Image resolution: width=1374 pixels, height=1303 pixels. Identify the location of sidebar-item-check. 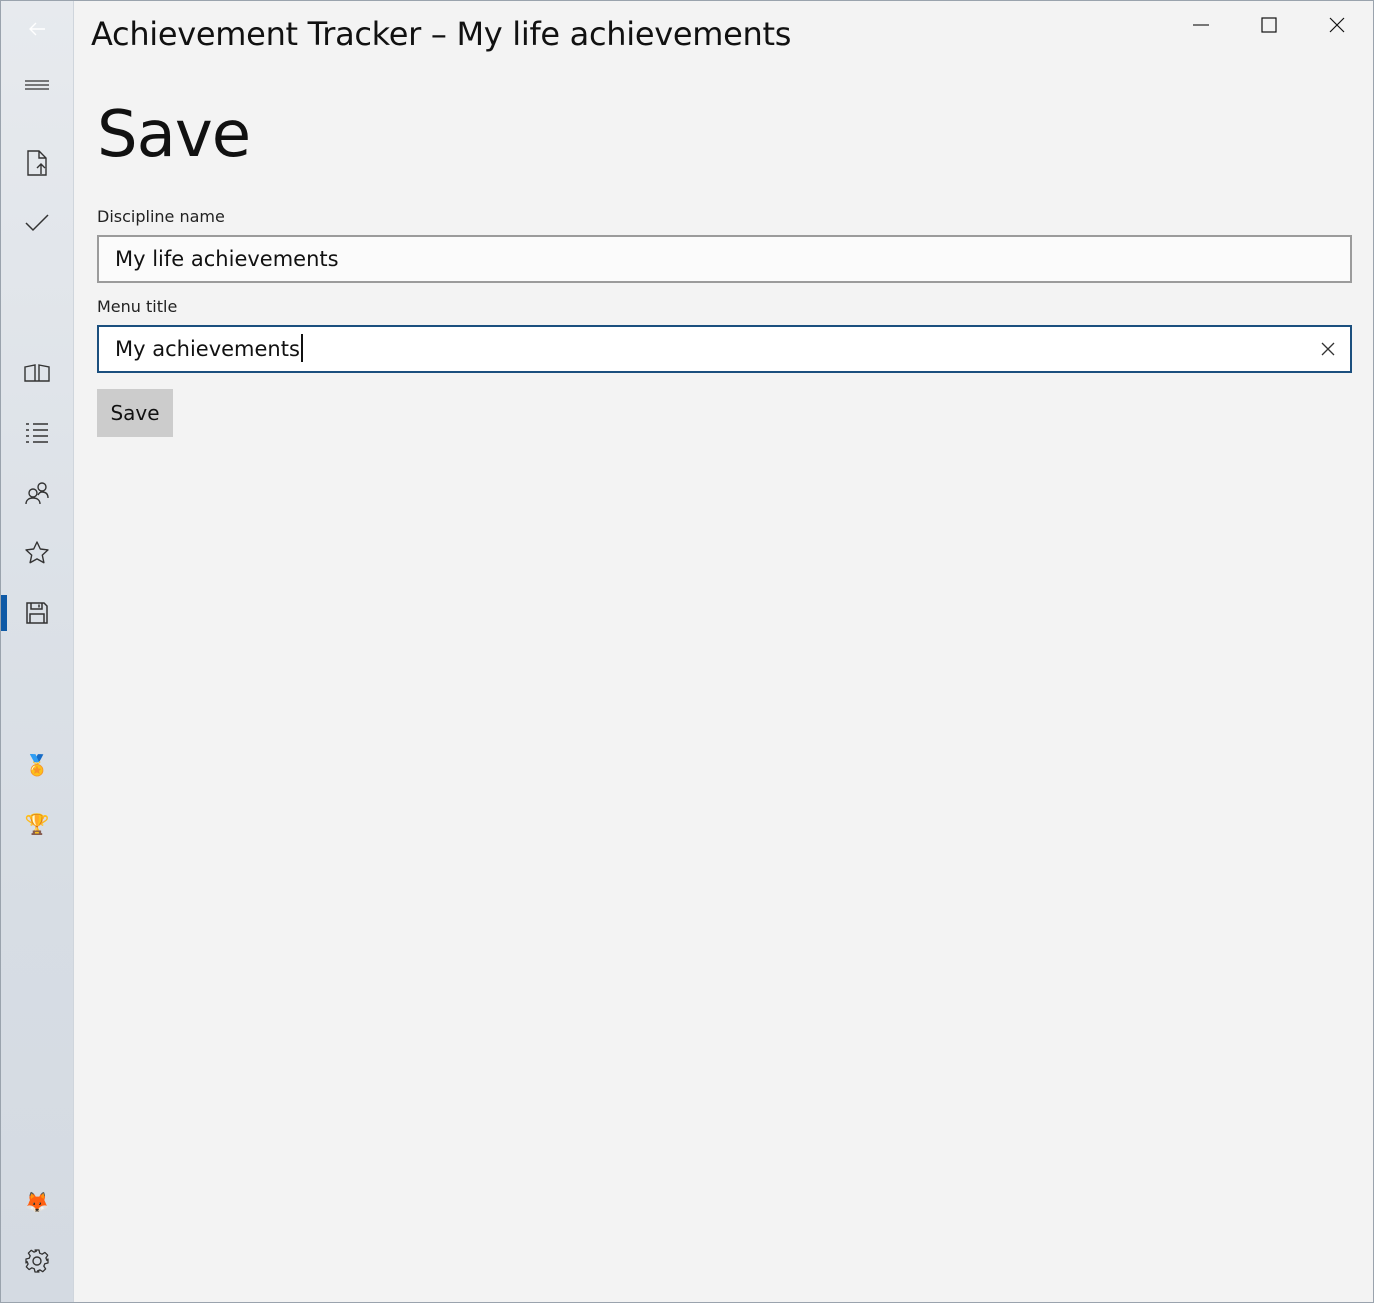
(37, 223).